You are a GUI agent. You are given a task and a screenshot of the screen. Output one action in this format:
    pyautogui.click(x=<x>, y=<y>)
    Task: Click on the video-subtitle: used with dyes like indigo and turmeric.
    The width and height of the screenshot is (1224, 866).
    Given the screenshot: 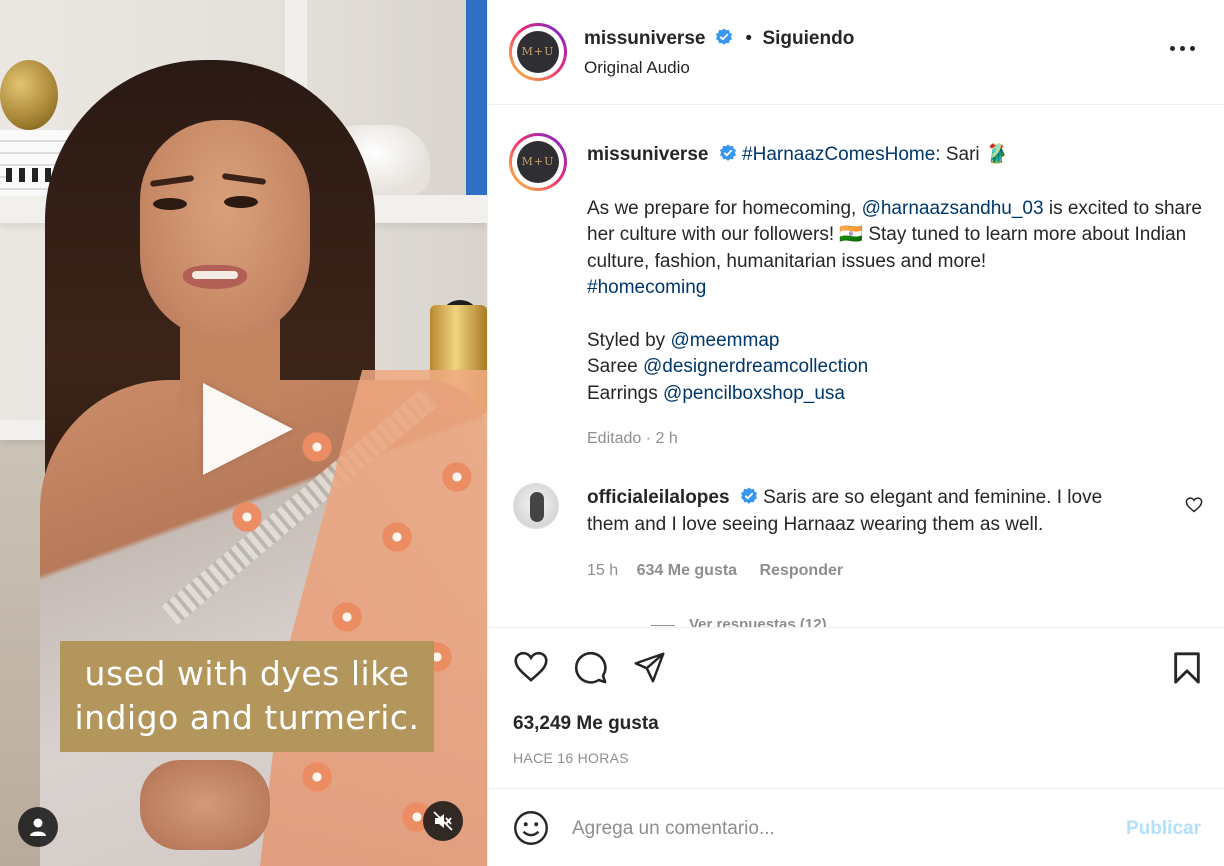 What is the action you would take?
    pyautogui.click(x=247, y=696)
    